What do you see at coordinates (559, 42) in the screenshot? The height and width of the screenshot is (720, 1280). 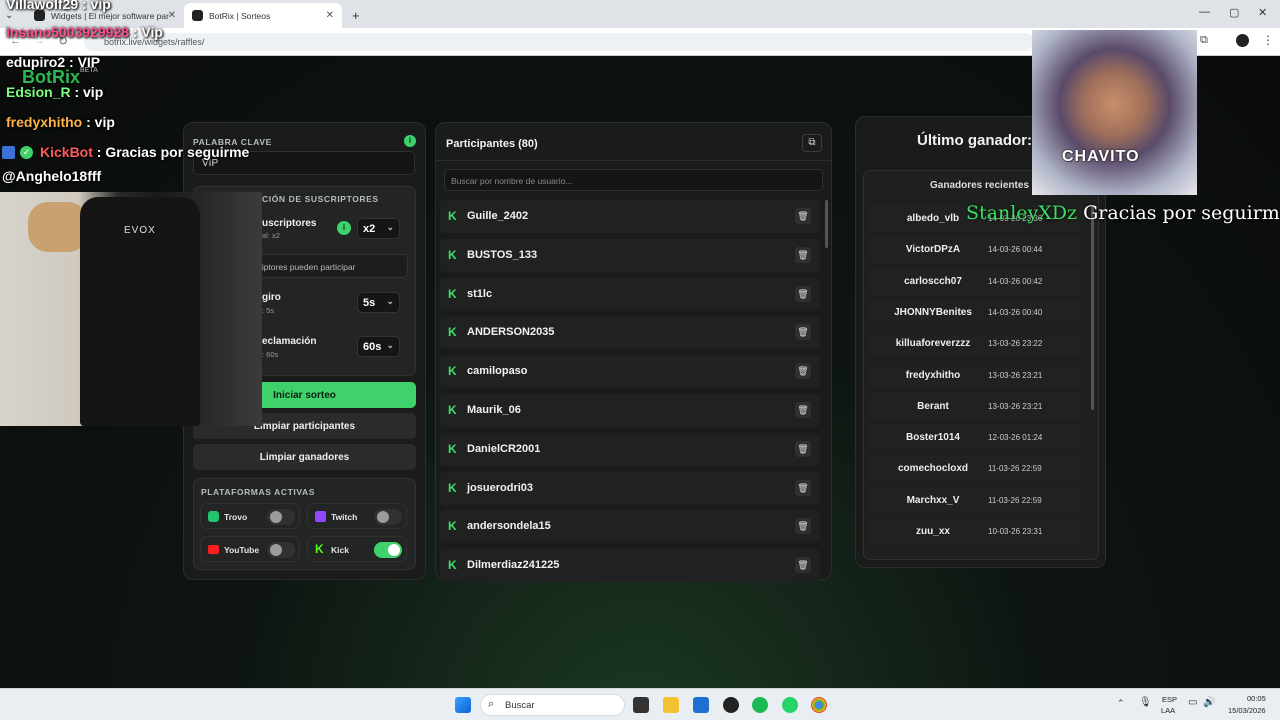 I see `url-input: botrix.live/widgets/raffles/` at bounding box center [559, 42].